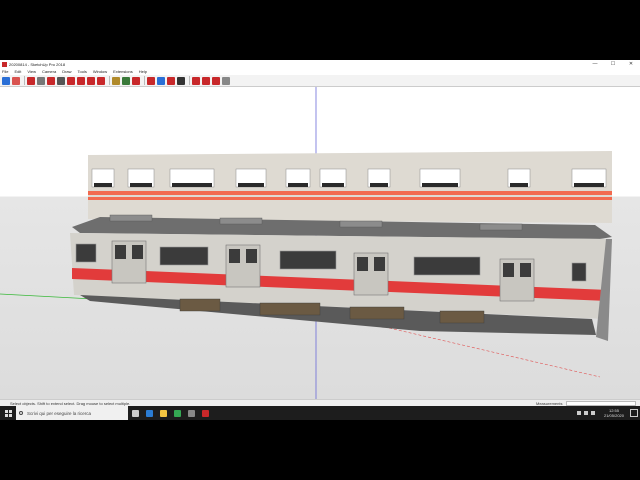 Image resolution: width=640 pixels, height=480 pixels. I want to click on title-bar: 20200814 - SketchUp Pro 2018 — ☐ ✕, so click(320, 64).